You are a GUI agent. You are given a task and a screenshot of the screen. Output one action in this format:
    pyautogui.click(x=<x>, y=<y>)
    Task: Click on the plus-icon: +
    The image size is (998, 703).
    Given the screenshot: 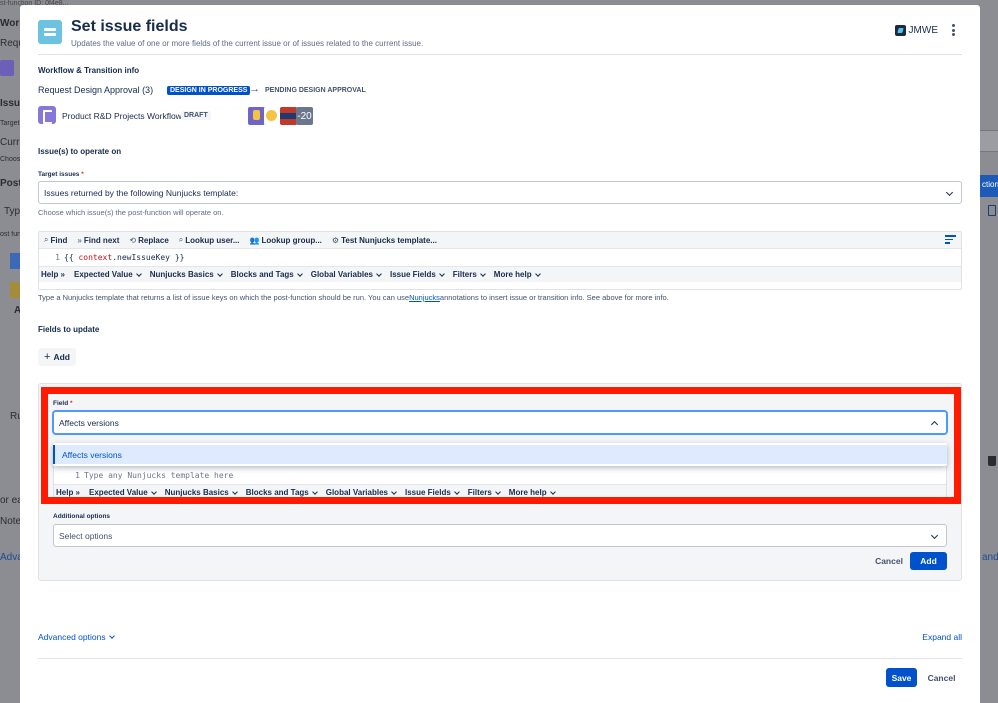 What is the action you would take?
    pyautogui.click(x=47, y=357)
    